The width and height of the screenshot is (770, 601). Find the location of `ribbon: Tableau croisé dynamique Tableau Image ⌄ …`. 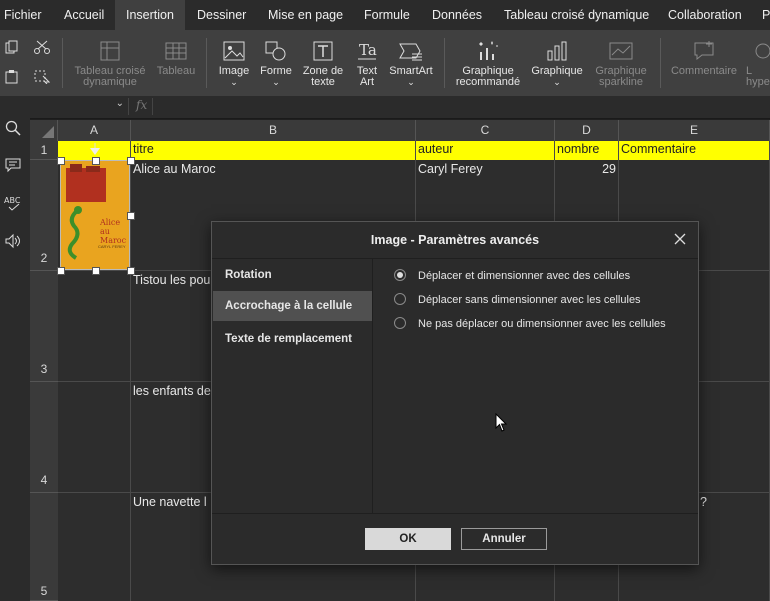

ribbon: Tableau croisé dynamique Tableau Image ⌄ … is located at coordinates (385, 63).